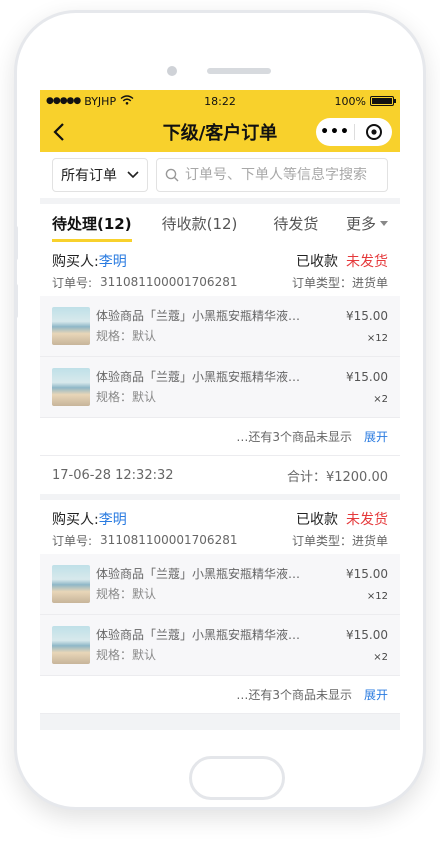 This screenshot has height=842, width=440. What do you see at coordinates (373, 132) in the screenshot?
I see `target-circle-icon` at bounding box center [373, 132].